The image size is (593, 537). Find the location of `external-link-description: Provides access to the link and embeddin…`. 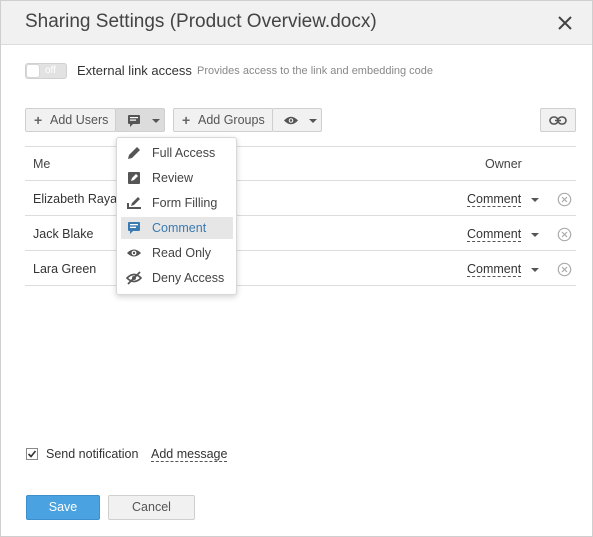

external-link-description: Provides access to the link and embeddin… is located at coordinates (315, 71).